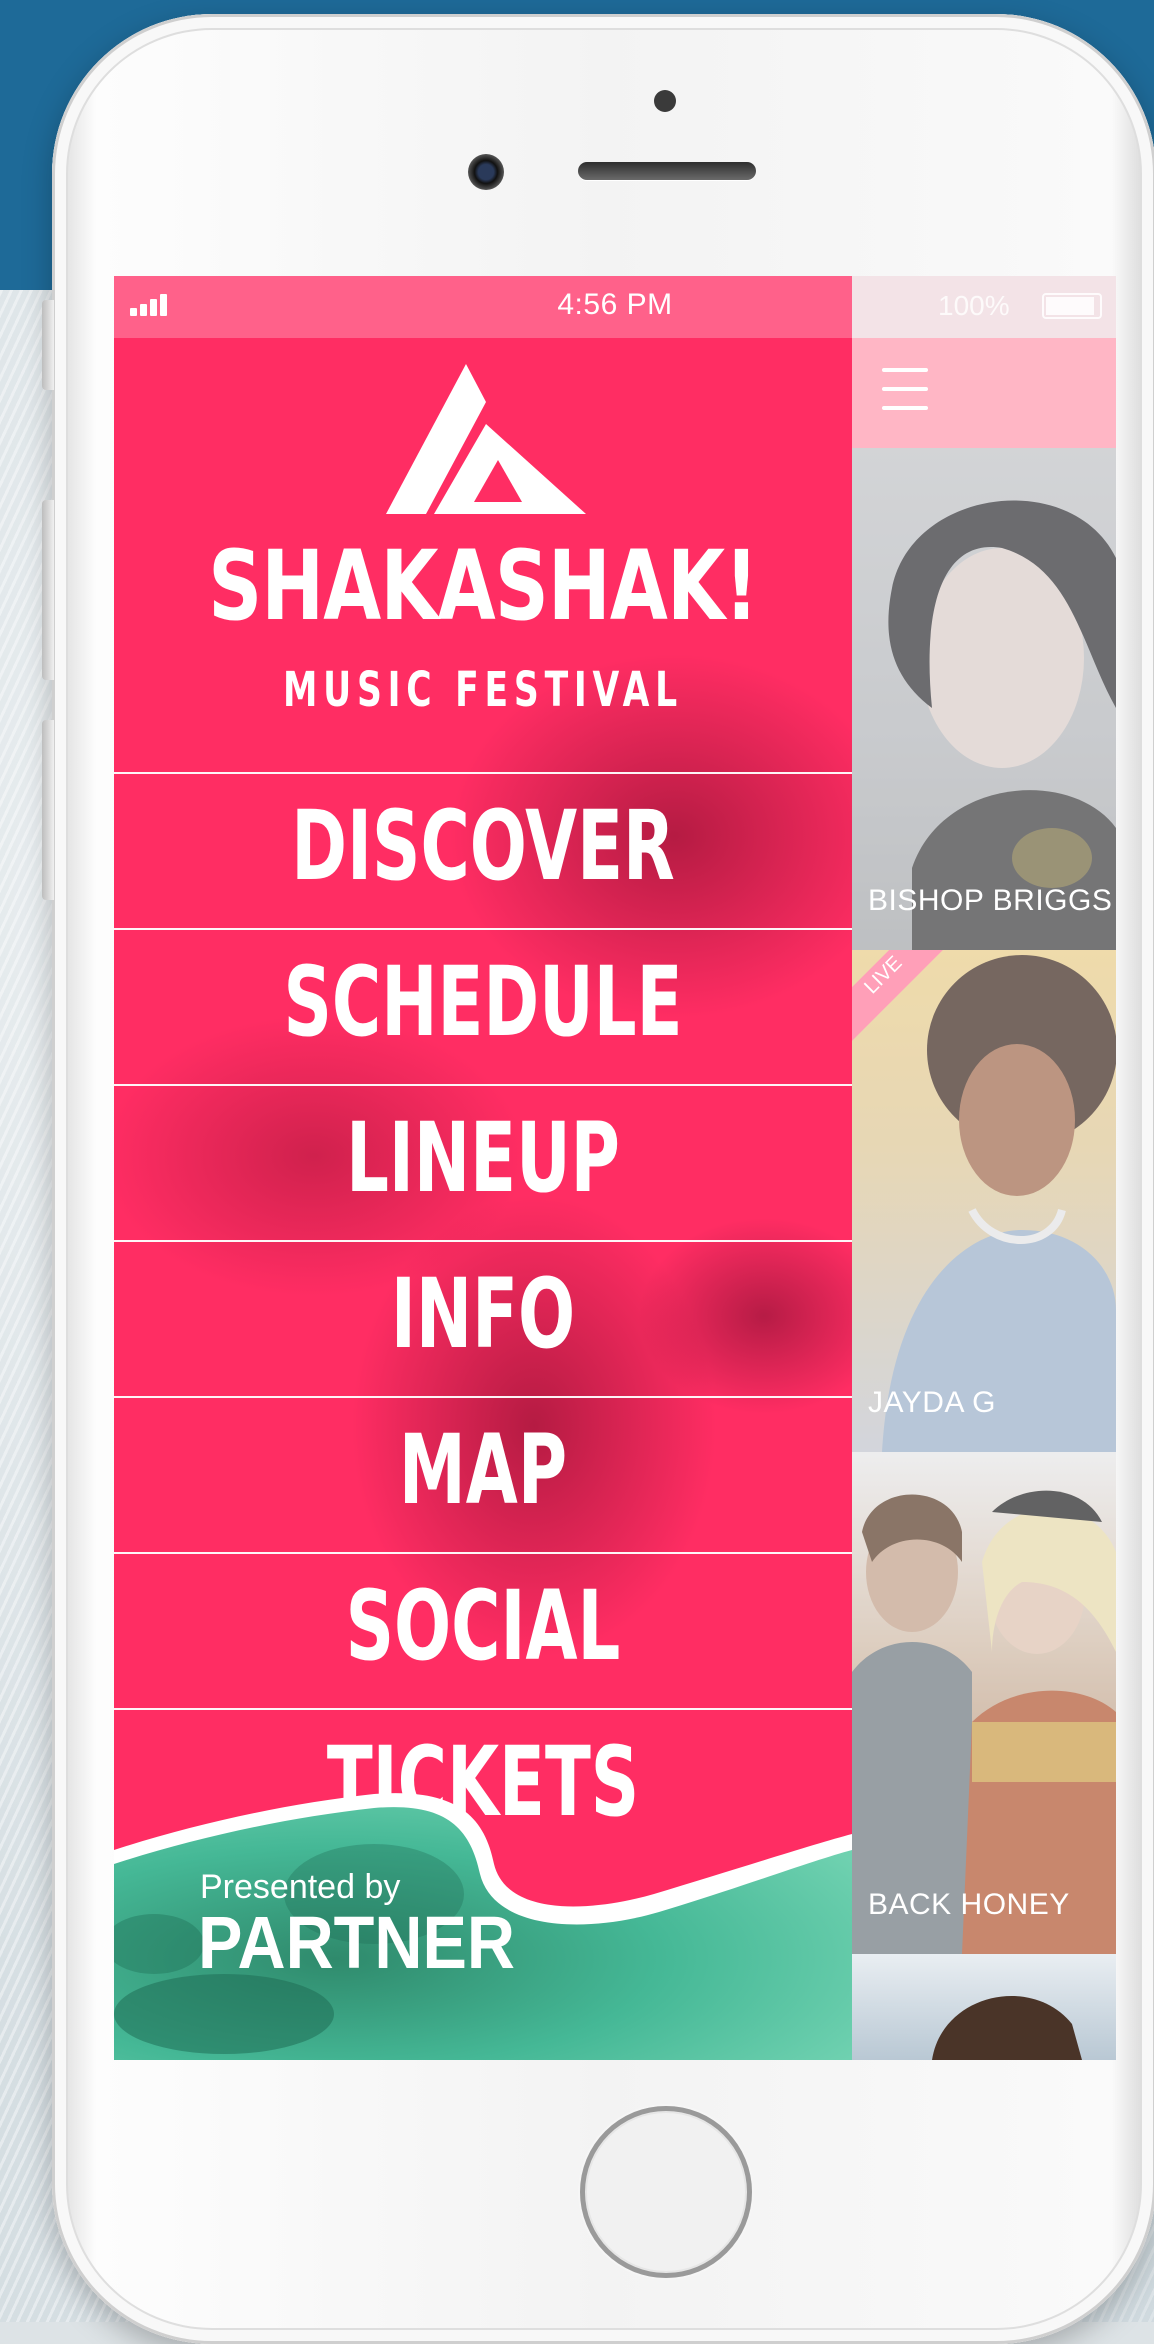  Describe the element at coordinates (615, 304) in the screenshot. I see `status-time: 4:56 PM` at that location.